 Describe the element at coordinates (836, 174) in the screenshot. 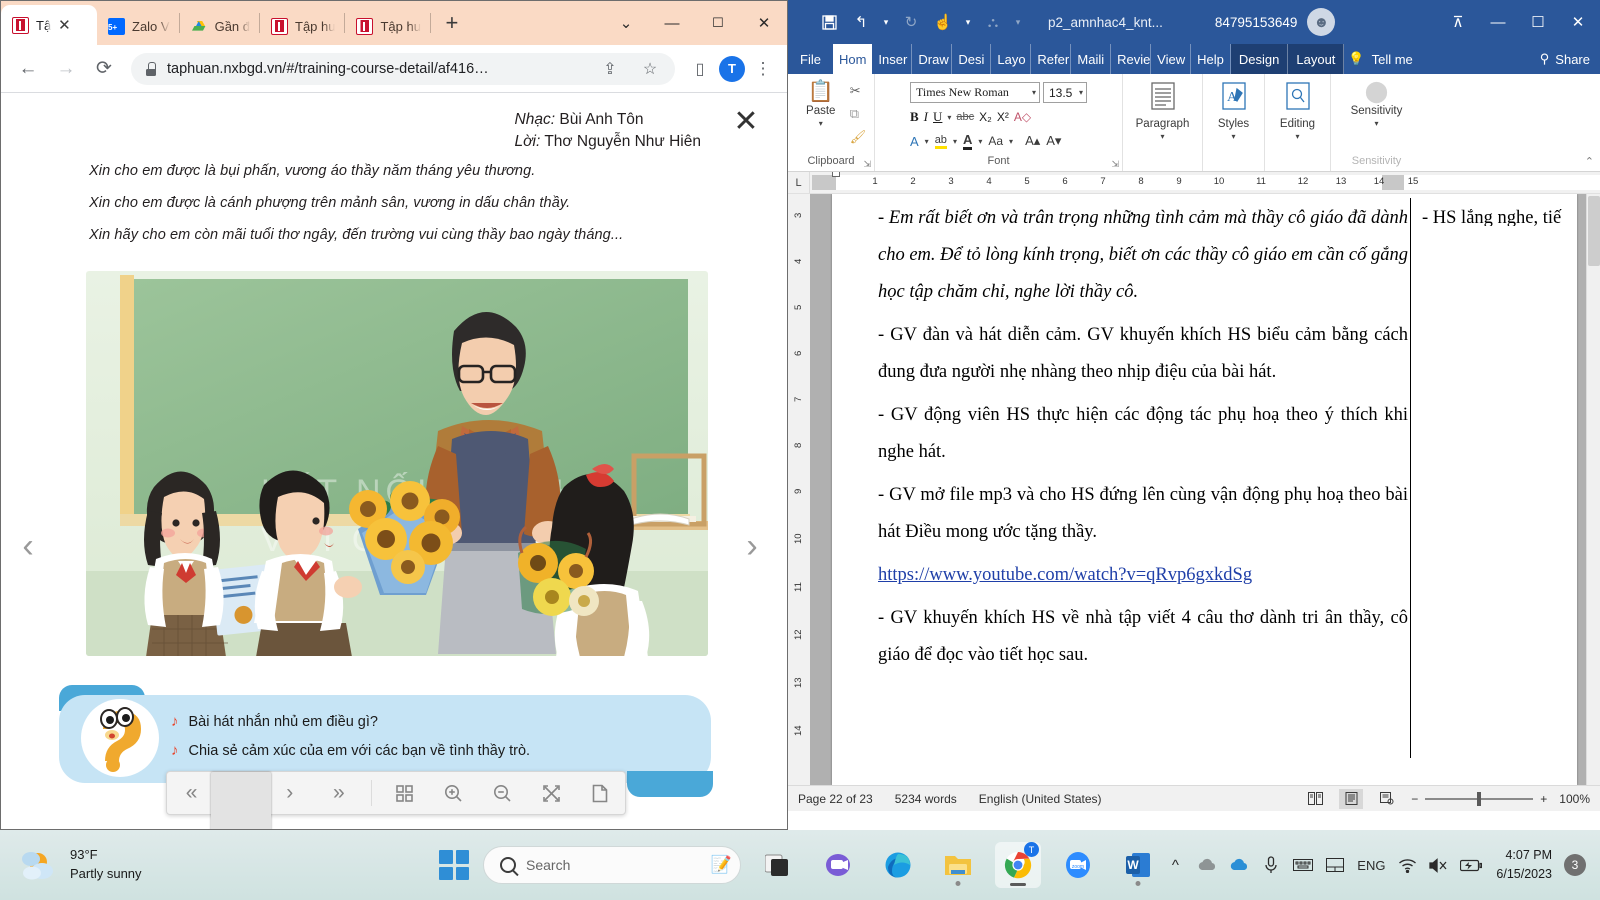

I see `first-line-indent-marker` at that location.